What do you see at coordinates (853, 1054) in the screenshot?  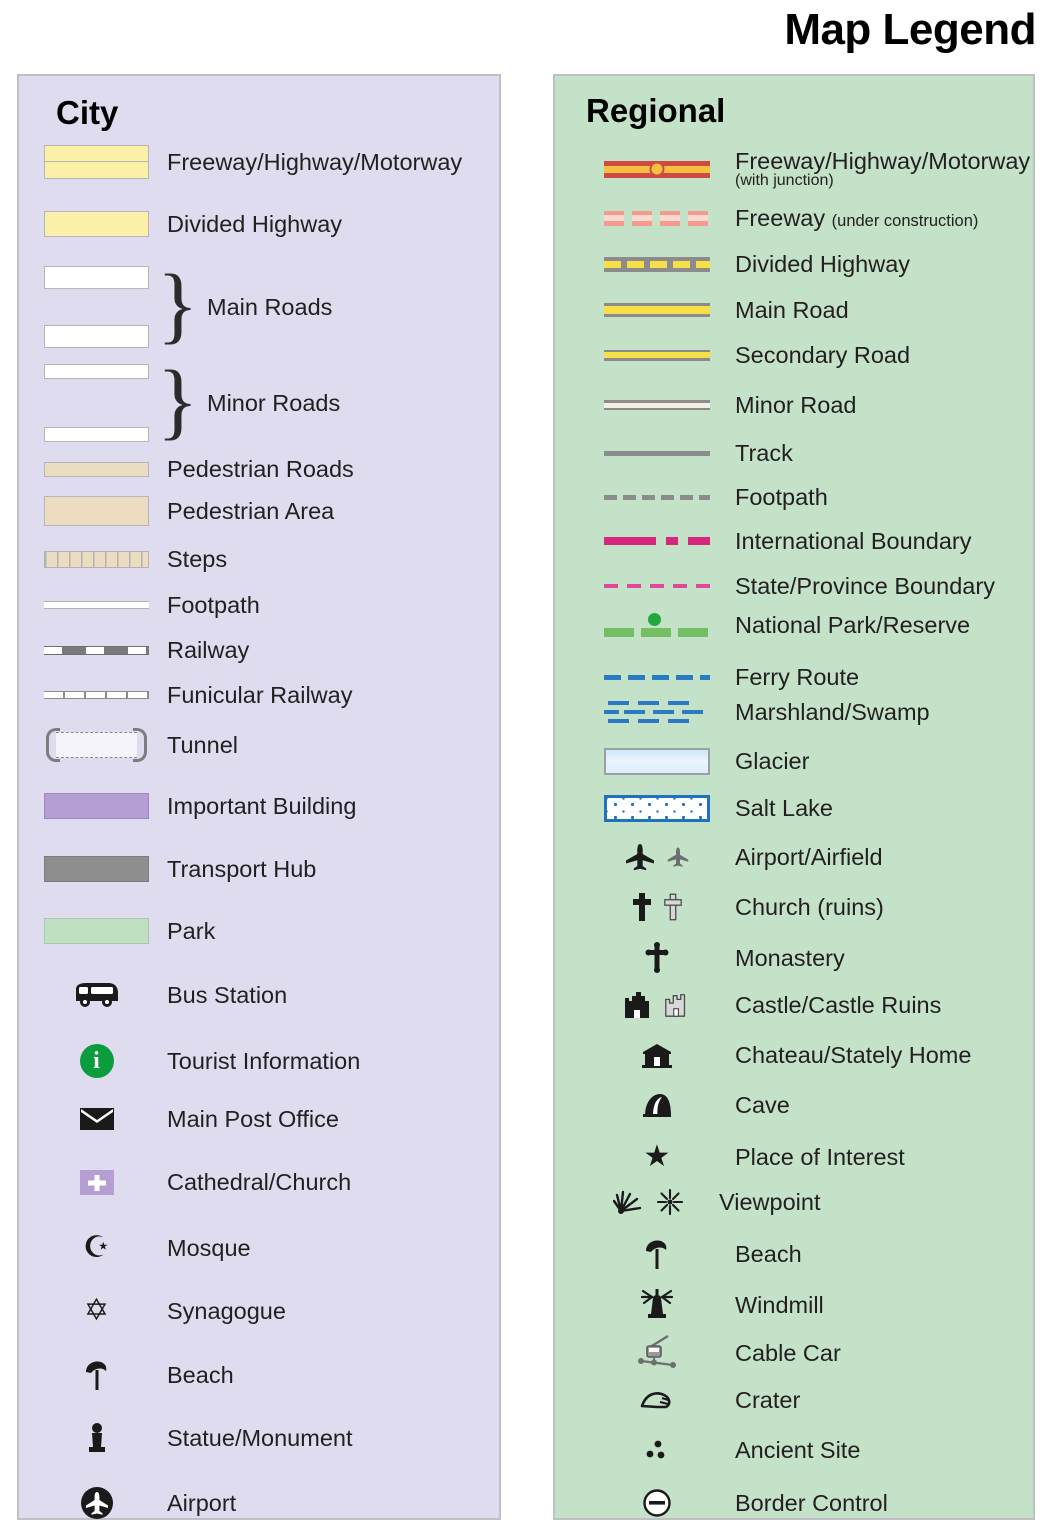 I see `legend-label: Chateau/Stately Home` at bounding box center [853, 1054].